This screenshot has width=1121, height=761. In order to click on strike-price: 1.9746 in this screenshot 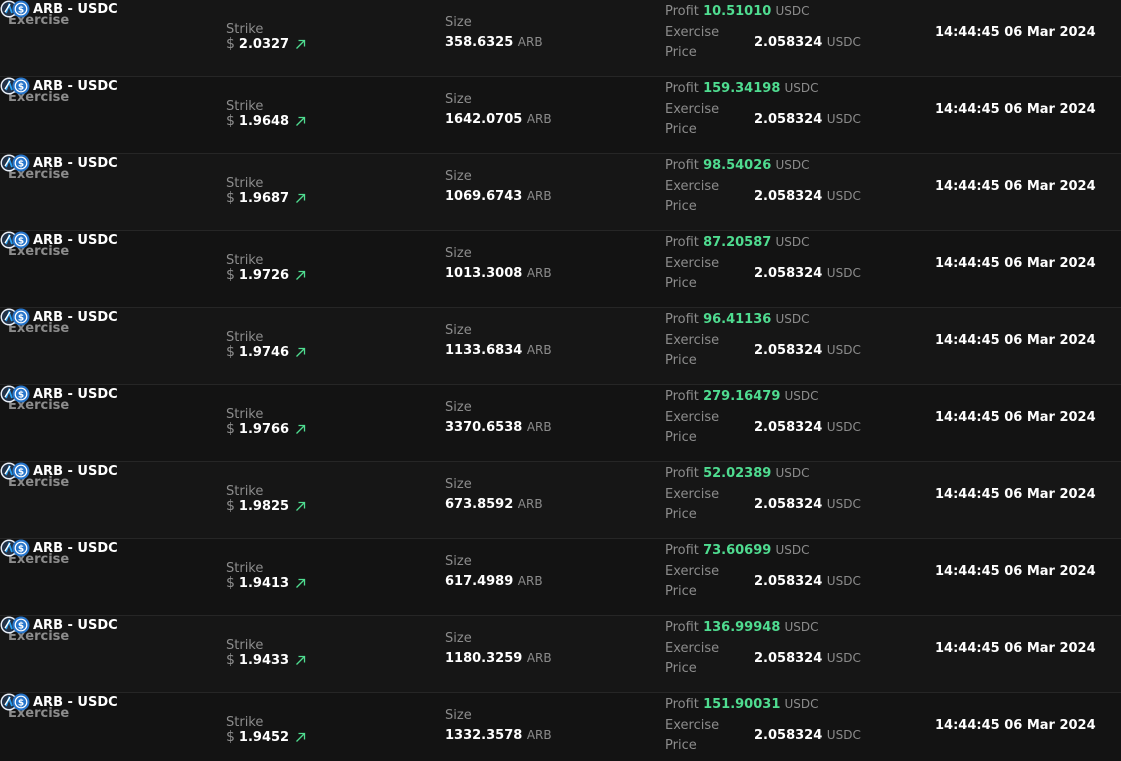, I will do `click(264, 352)`.